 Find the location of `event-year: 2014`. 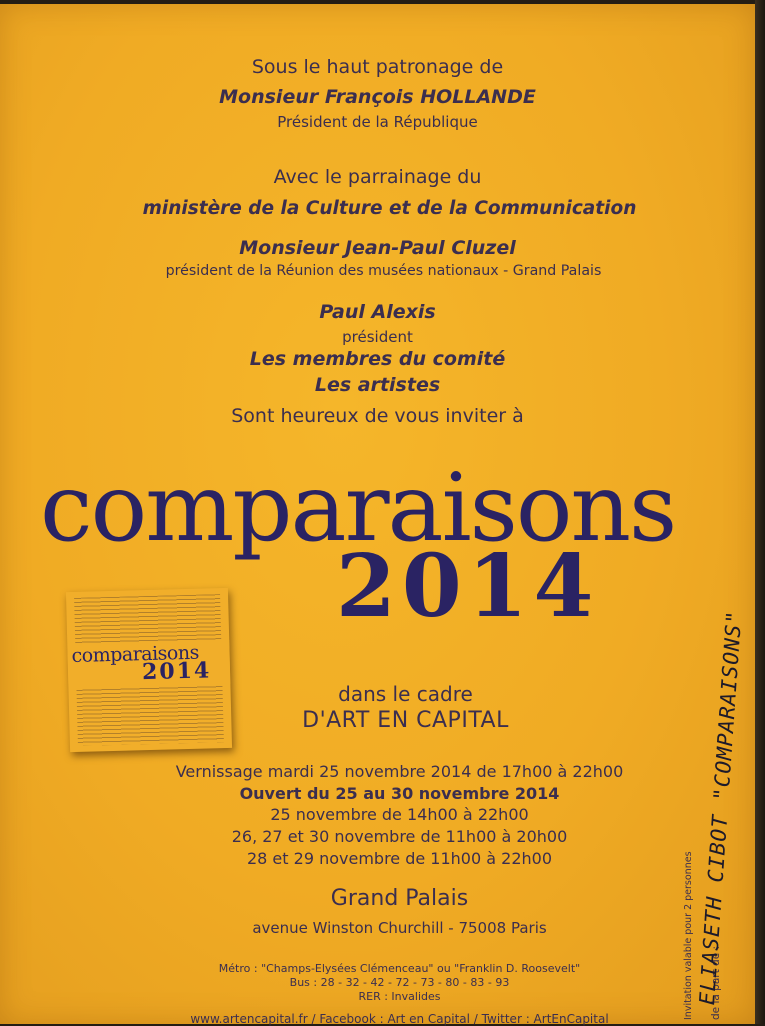

event-year: 2014 is located at coordinates (468, 586).